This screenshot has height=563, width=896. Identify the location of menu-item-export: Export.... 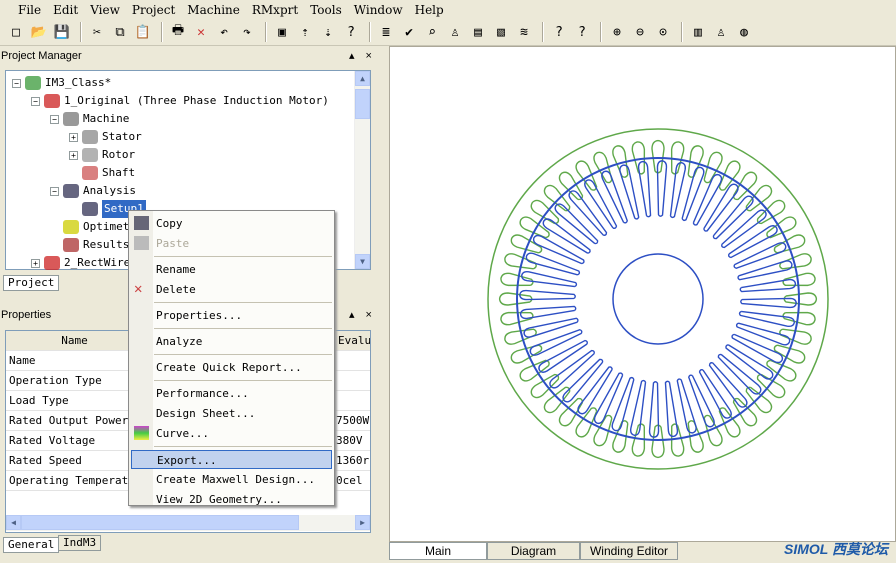
(231, 459).